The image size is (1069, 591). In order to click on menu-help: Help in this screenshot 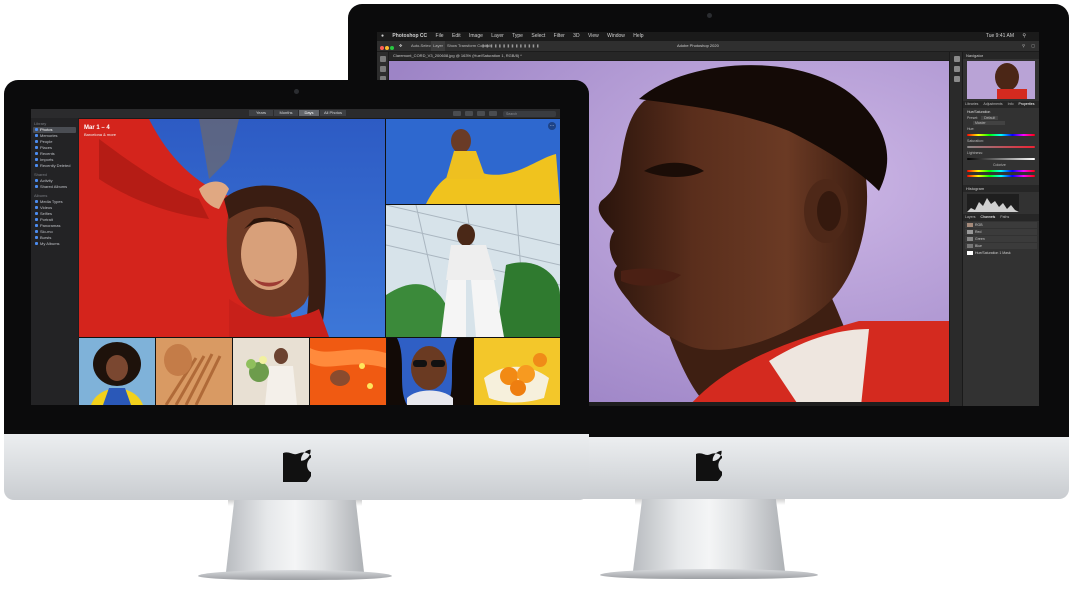, I will do `click(638, 36)`.